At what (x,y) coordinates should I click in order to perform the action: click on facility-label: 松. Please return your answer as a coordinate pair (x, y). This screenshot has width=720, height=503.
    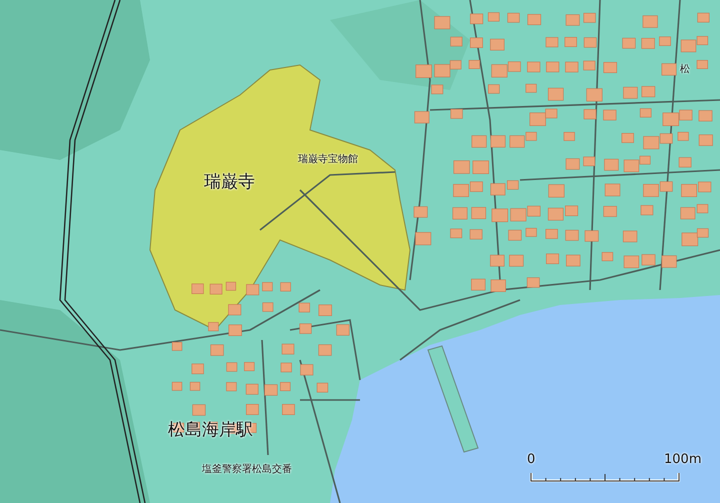
    Looking at the image, I should click on (685, 69).